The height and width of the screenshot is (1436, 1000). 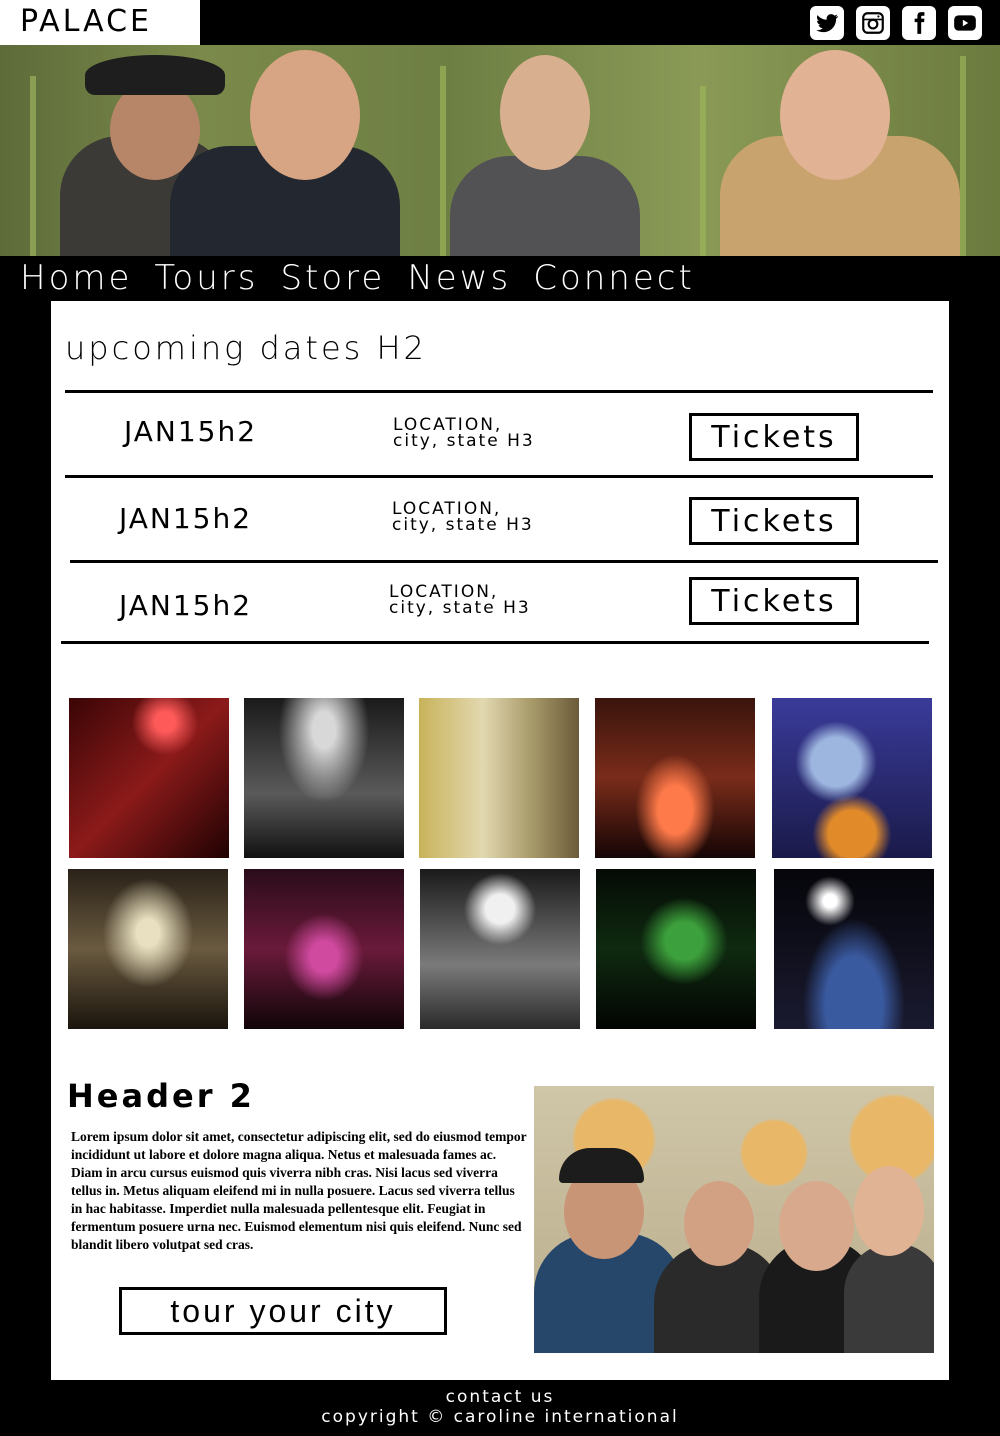 What do you see at coordinates (86, 21) in the screenshot?
I see `logo-text: PALACE` at bounding box center [86, 21].